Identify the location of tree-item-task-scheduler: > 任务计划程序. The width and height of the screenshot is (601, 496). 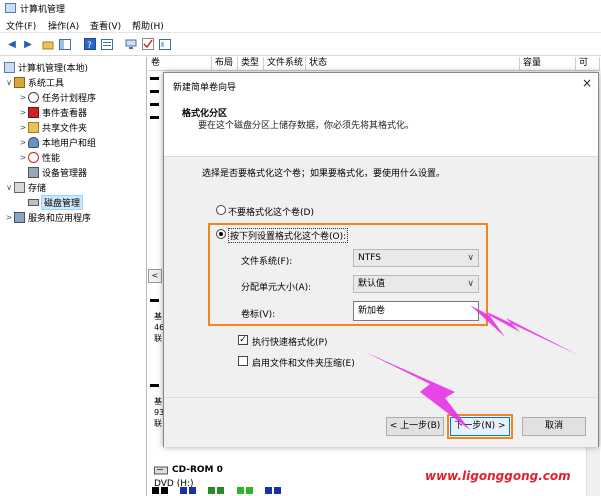
(57, 97).